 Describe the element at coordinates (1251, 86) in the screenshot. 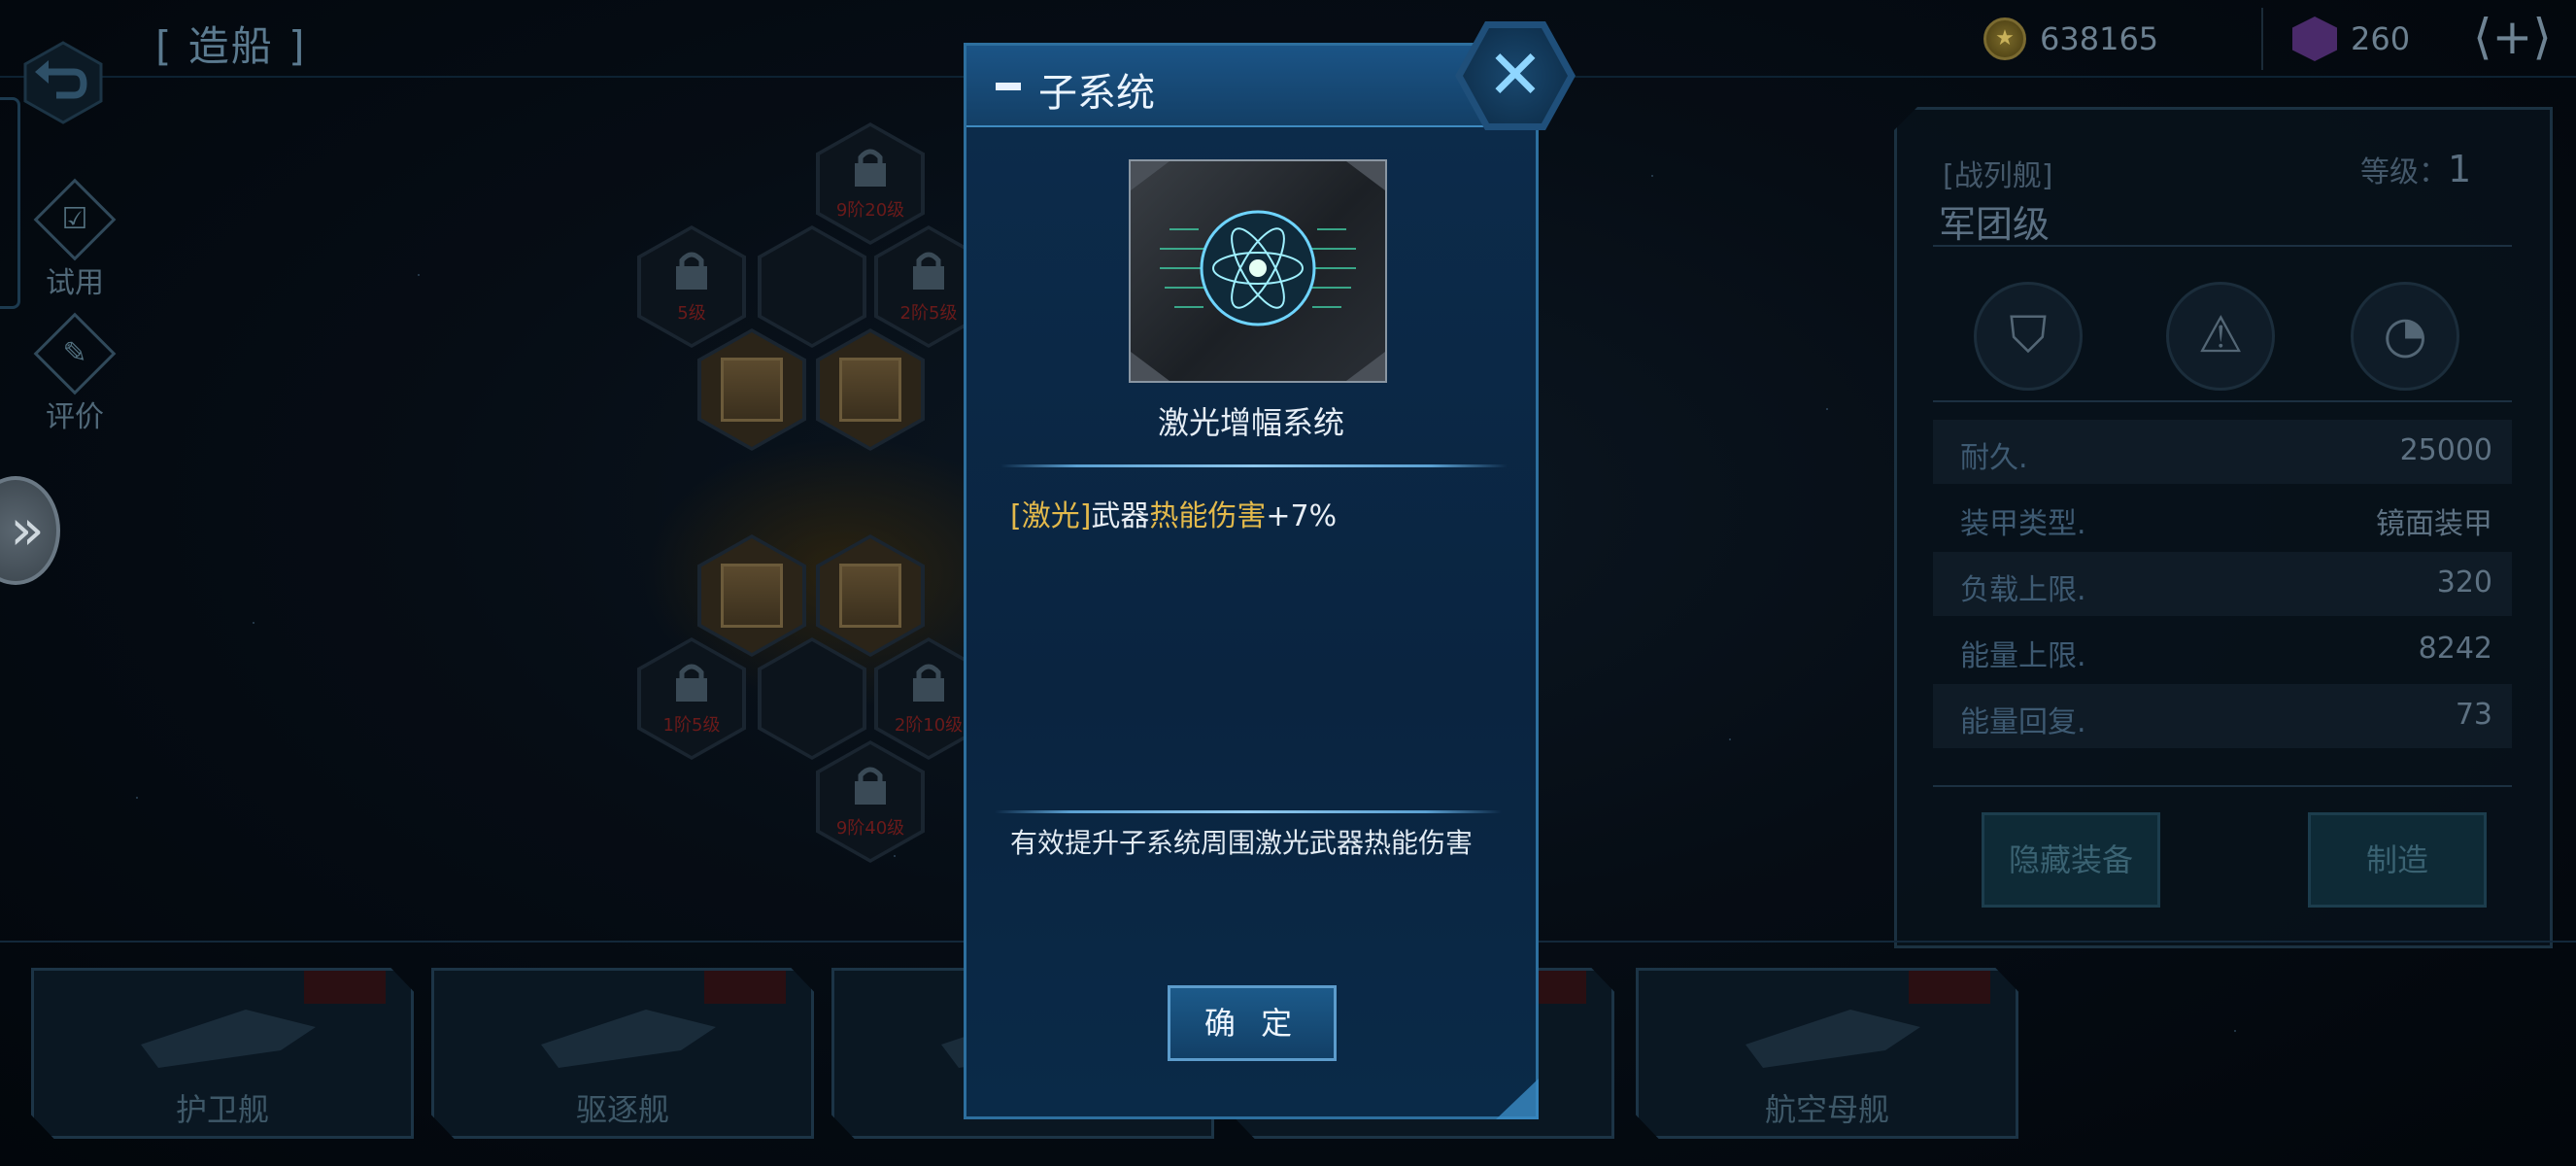

I see `dialog-header: 子系统` at that location.